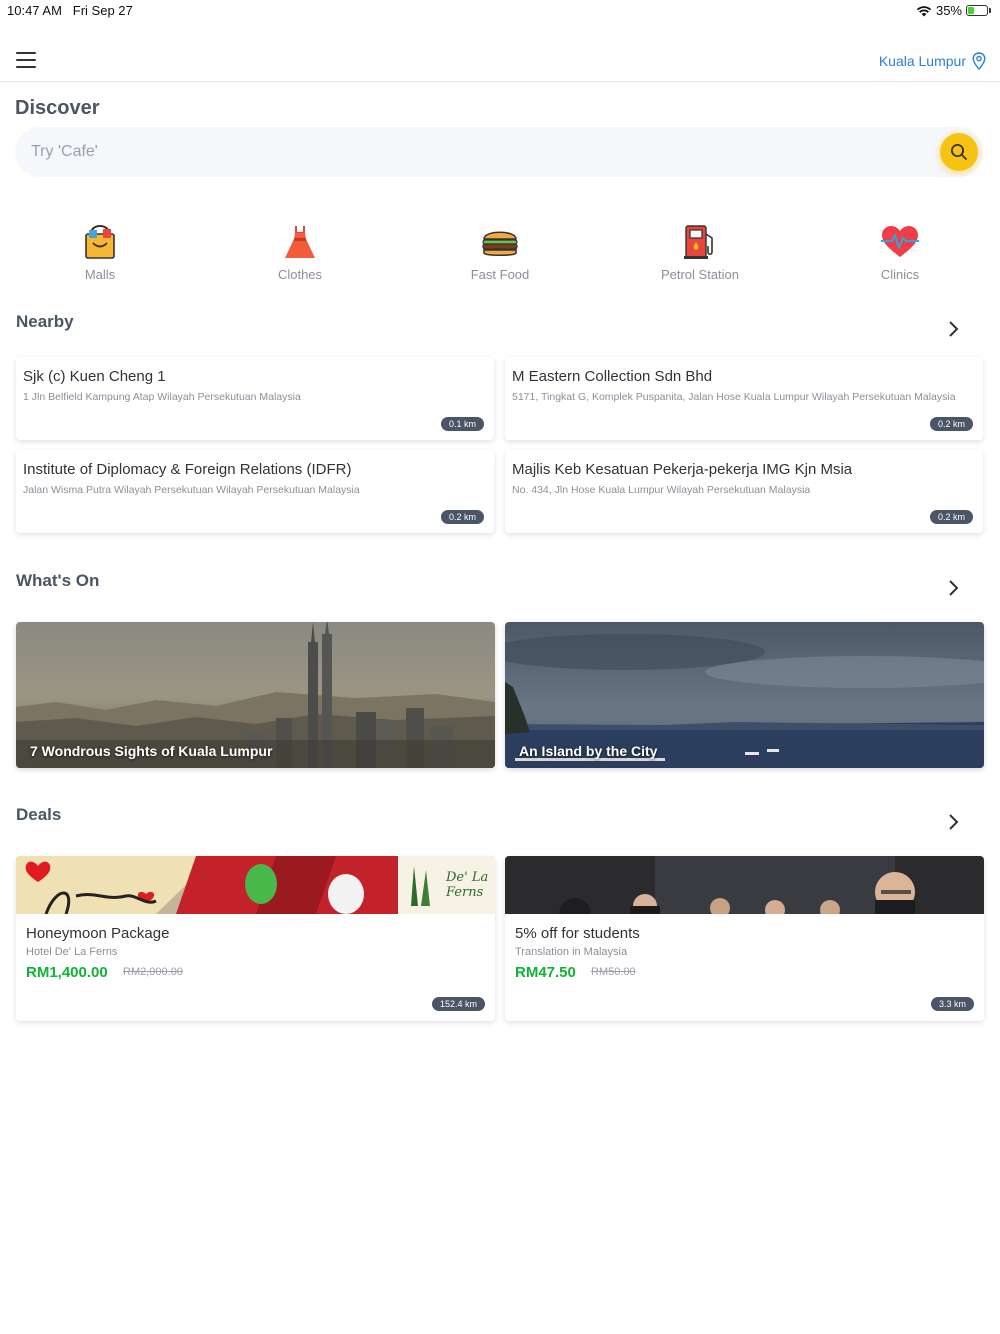 This screenshot has width=1000, height=1334. I want to click on distance-badge: 0.1 km, so click(462, 424).